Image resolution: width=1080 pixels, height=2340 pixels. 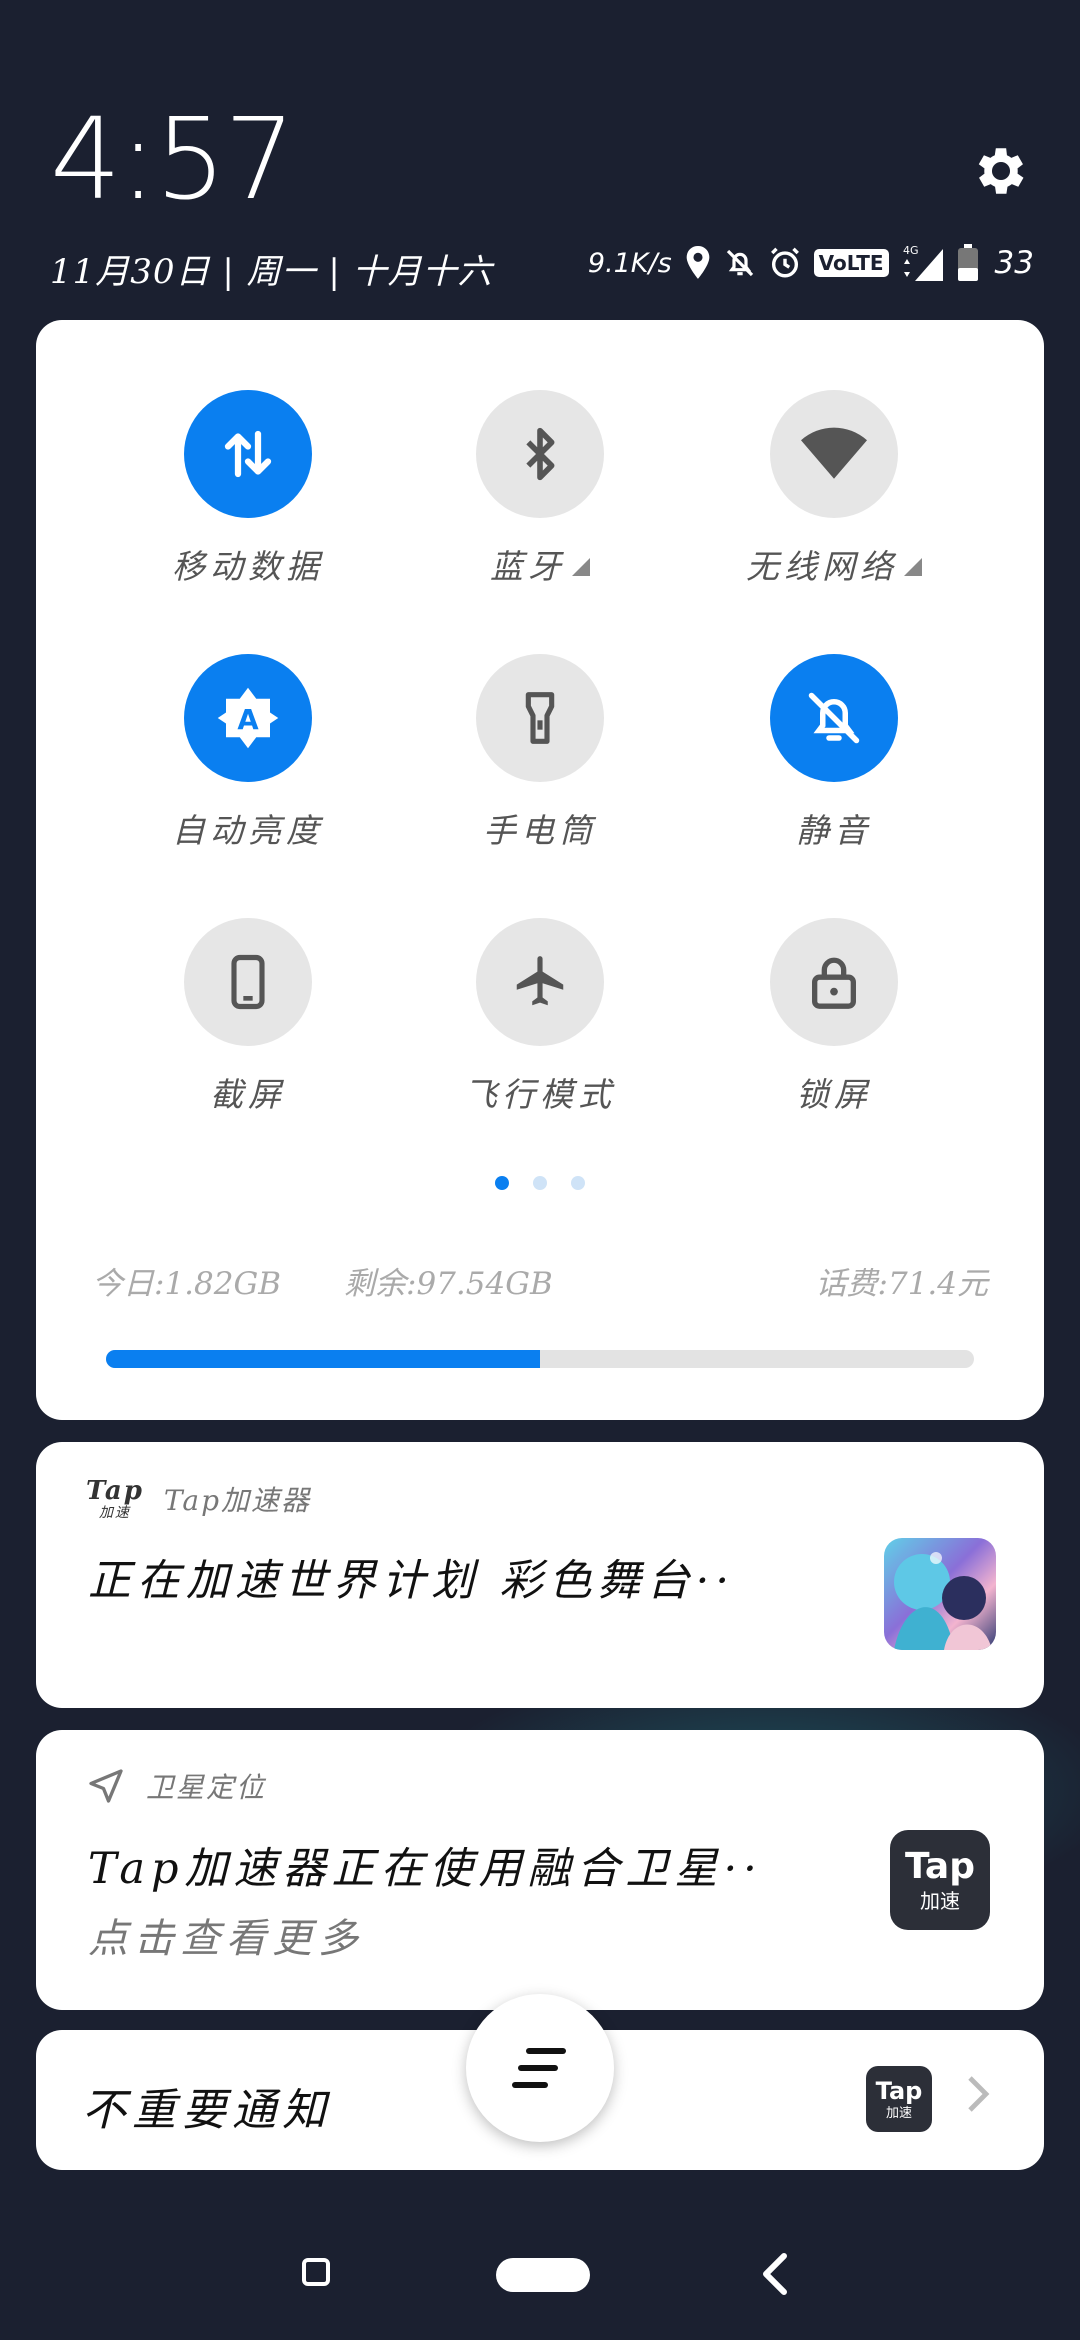 I want to click on data-remaining: 剩余:97.54GB, so click(x=448, y=1284).